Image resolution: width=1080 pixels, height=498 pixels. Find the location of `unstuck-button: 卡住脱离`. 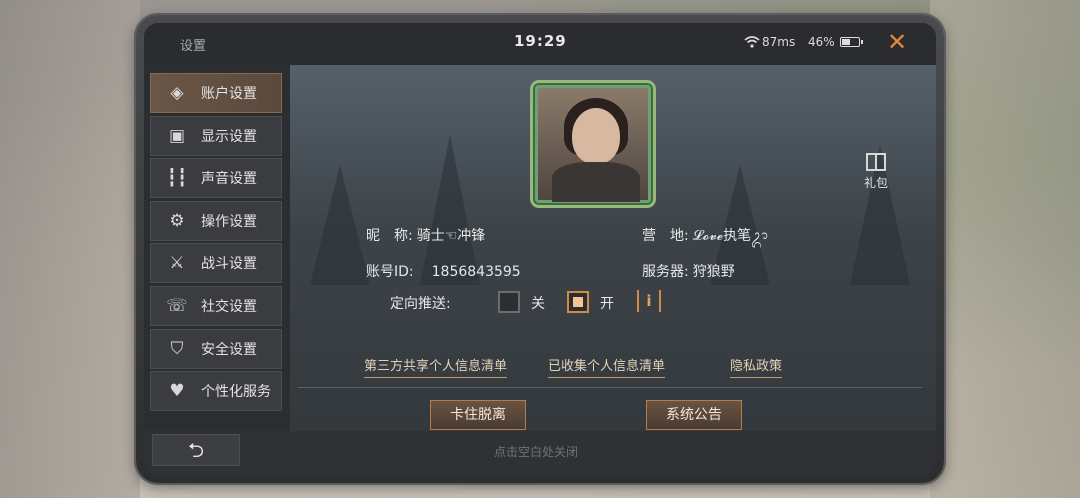

unstuck-button: 卡住脱离 is located at coordinates (478, 415).